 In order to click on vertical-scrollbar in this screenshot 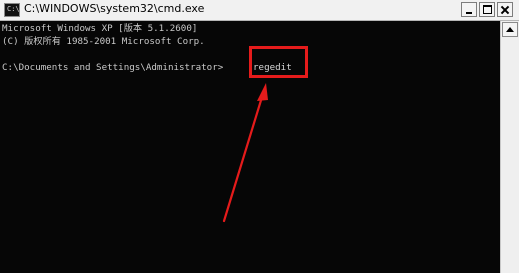, I will do `click(509, 147)`.